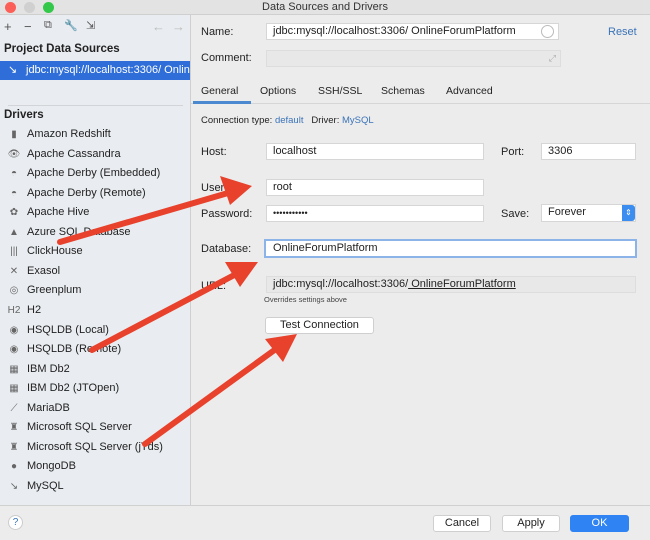 The image size is (650, 540). Describe the element at coordinates (24, 115) in the screenshot. I see `drivers-header: Drivers` at that location.